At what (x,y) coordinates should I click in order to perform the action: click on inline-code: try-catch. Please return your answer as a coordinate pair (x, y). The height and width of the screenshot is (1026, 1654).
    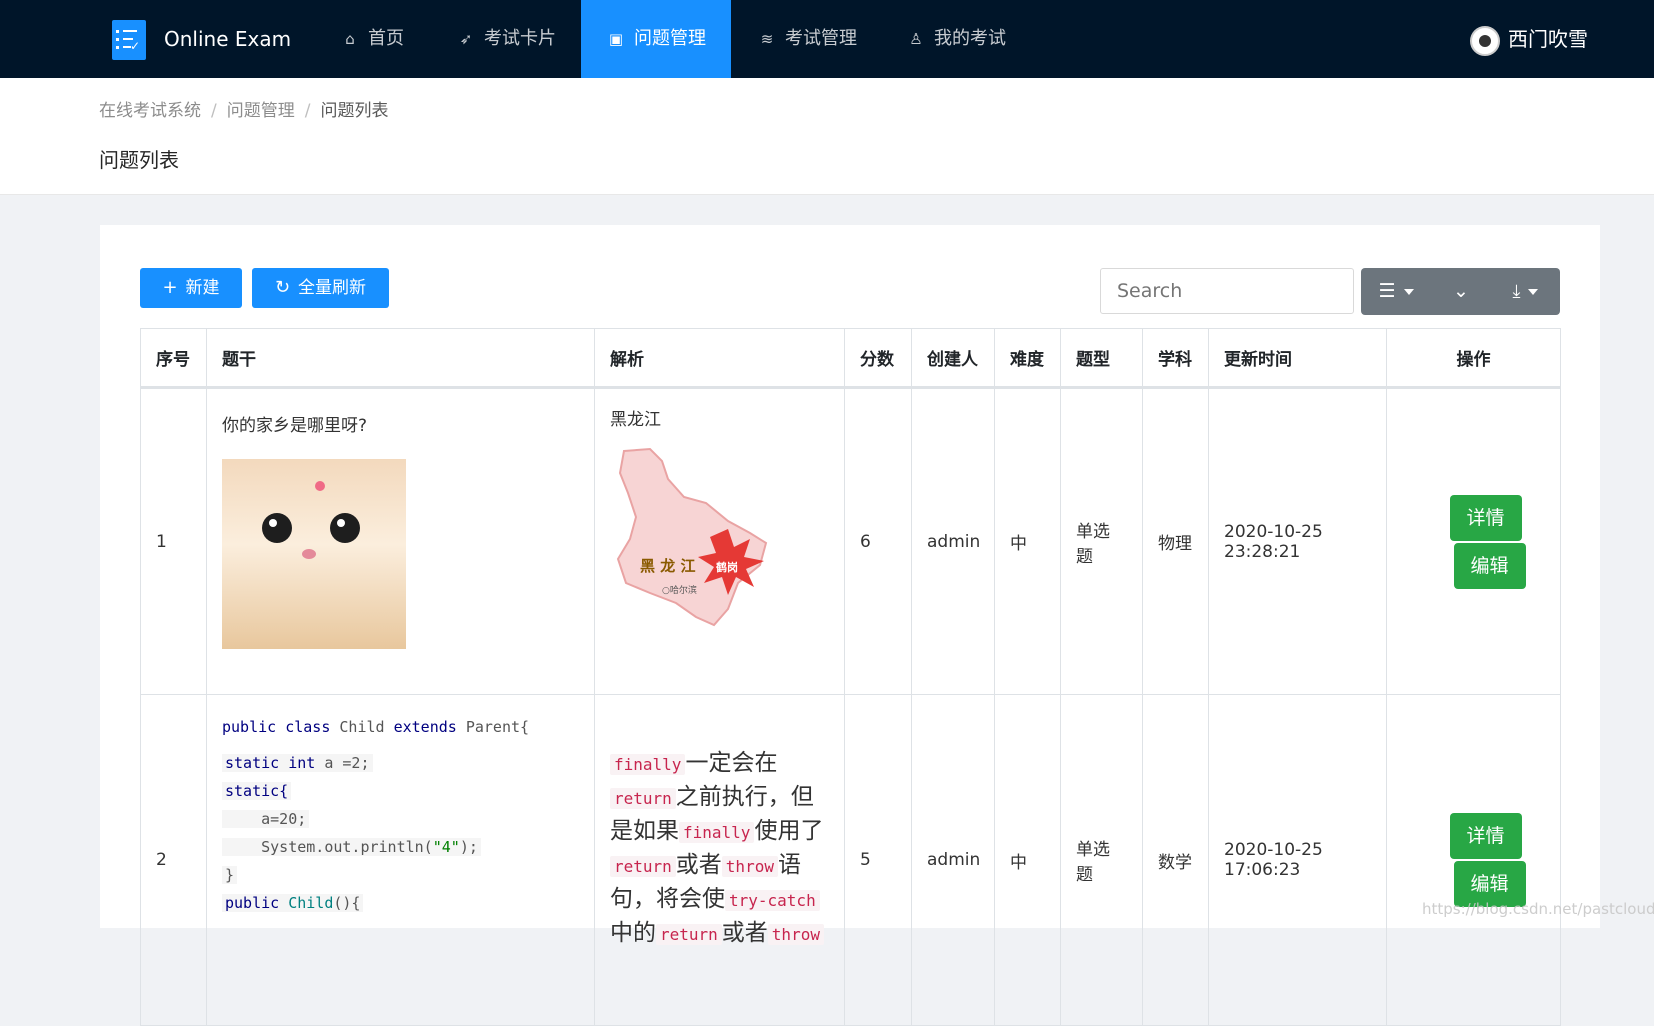
    Looking at the image, I should click on (772, 900).